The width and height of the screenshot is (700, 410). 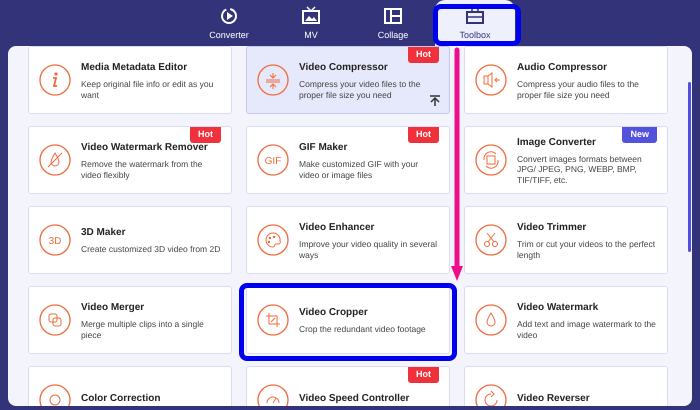 What do you see at coordinates (273, 80) in the screenshot?
I see `compress-icon` at bounding box center [273, 80].